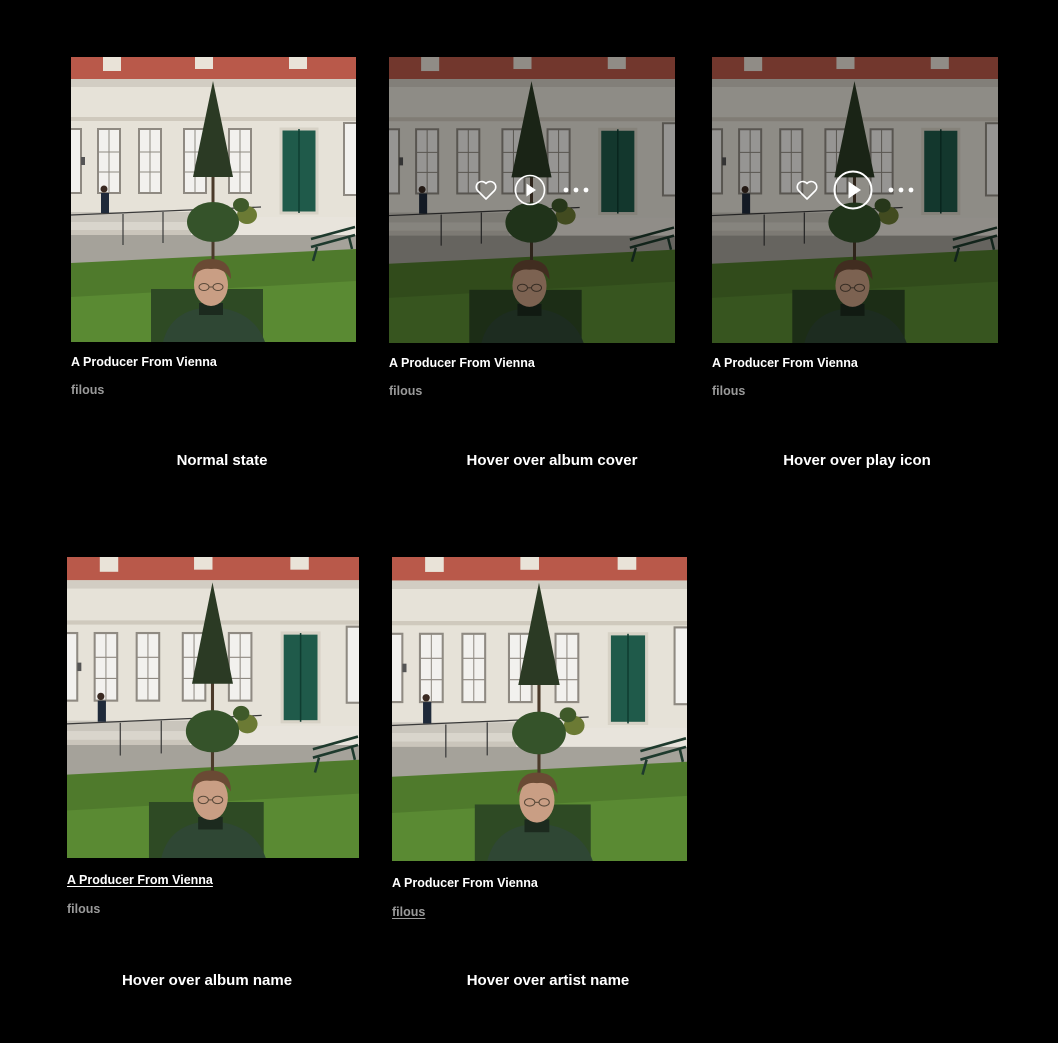 The image size is (1058, 1043). I want to click on state-caption: Hover over album name, so click(207, 980).